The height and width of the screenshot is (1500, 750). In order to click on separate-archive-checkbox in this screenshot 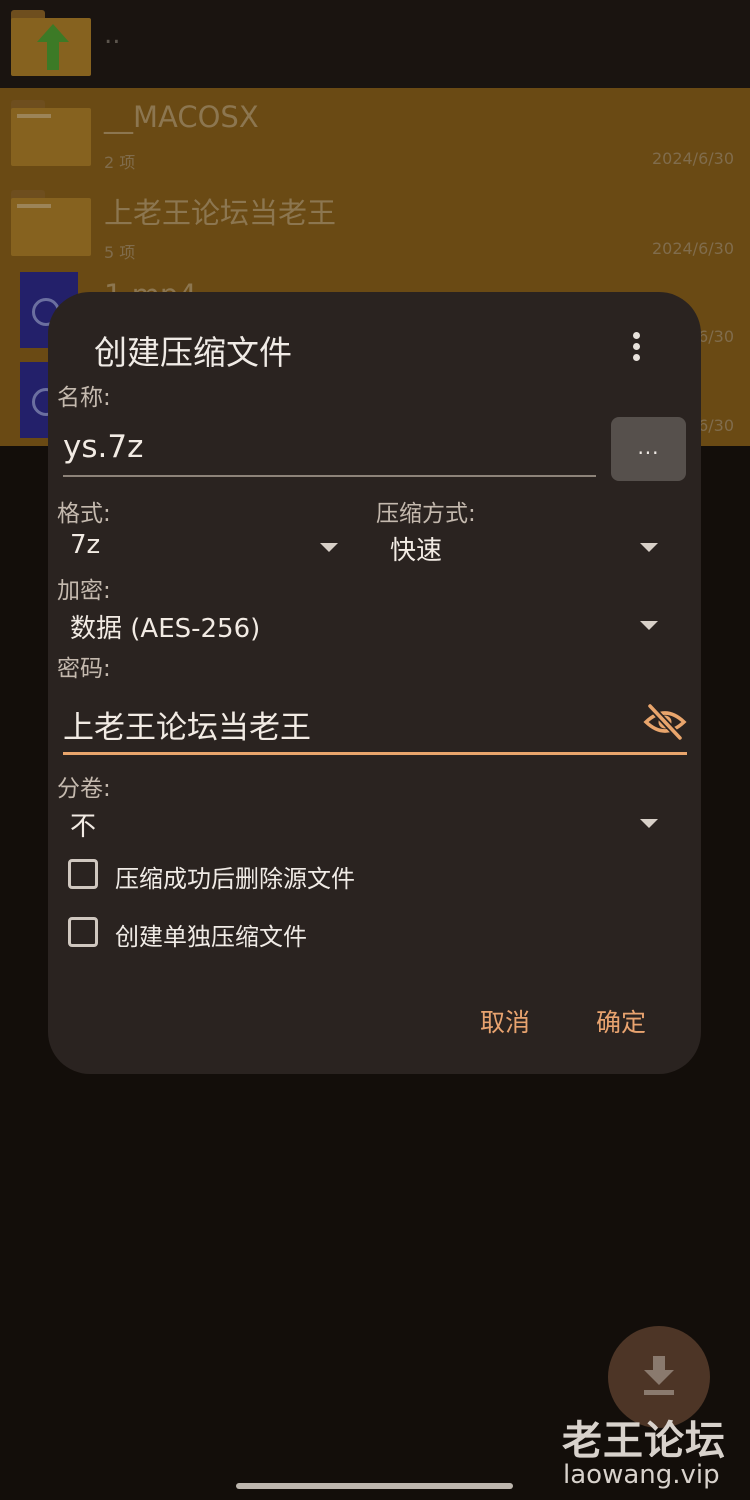, I will do `click(83, 932)`.